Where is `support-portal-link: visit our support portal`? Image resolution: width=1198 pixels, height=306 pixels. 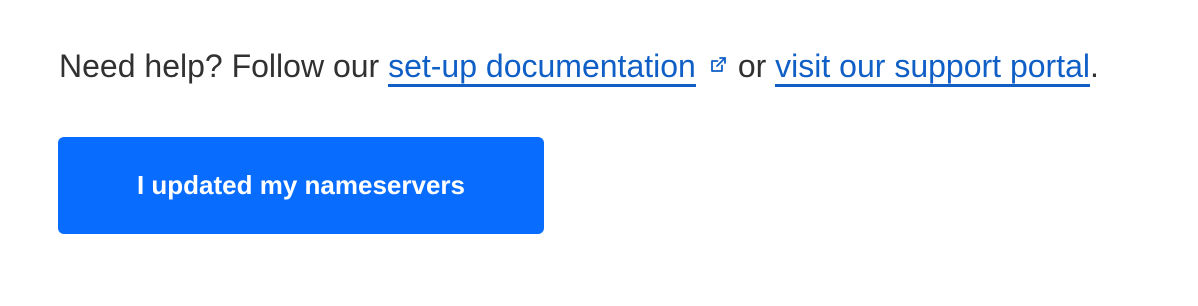 support-portal-link: visit our support portal is located at coordinates (932, 67).